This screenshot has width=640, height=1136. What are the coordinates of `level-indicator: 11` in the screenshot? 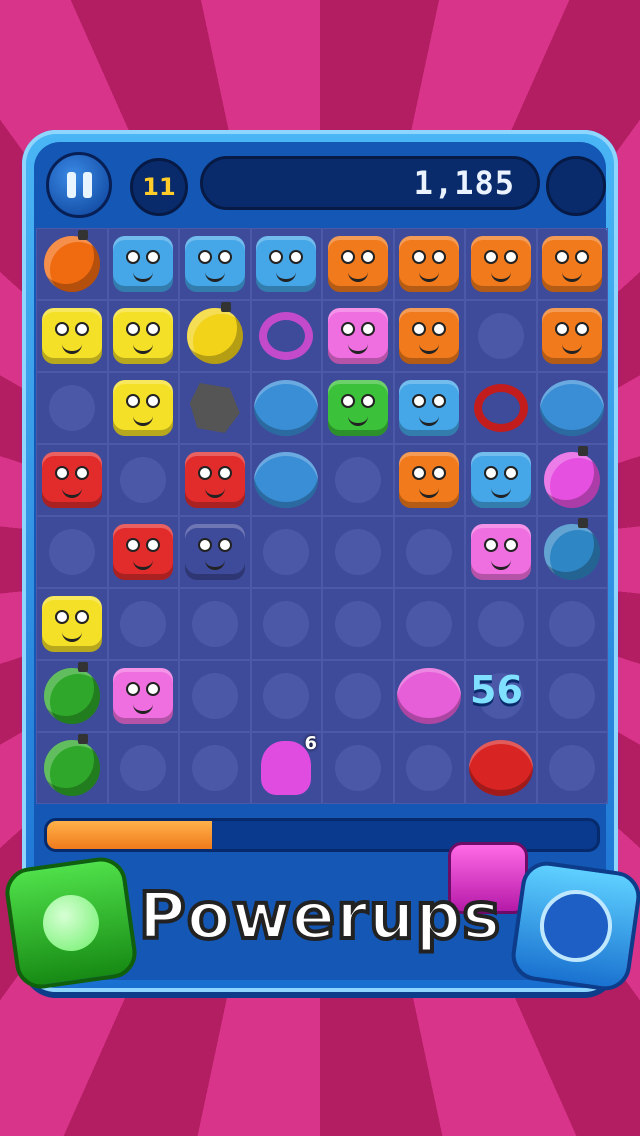 It's located at (159, 187).